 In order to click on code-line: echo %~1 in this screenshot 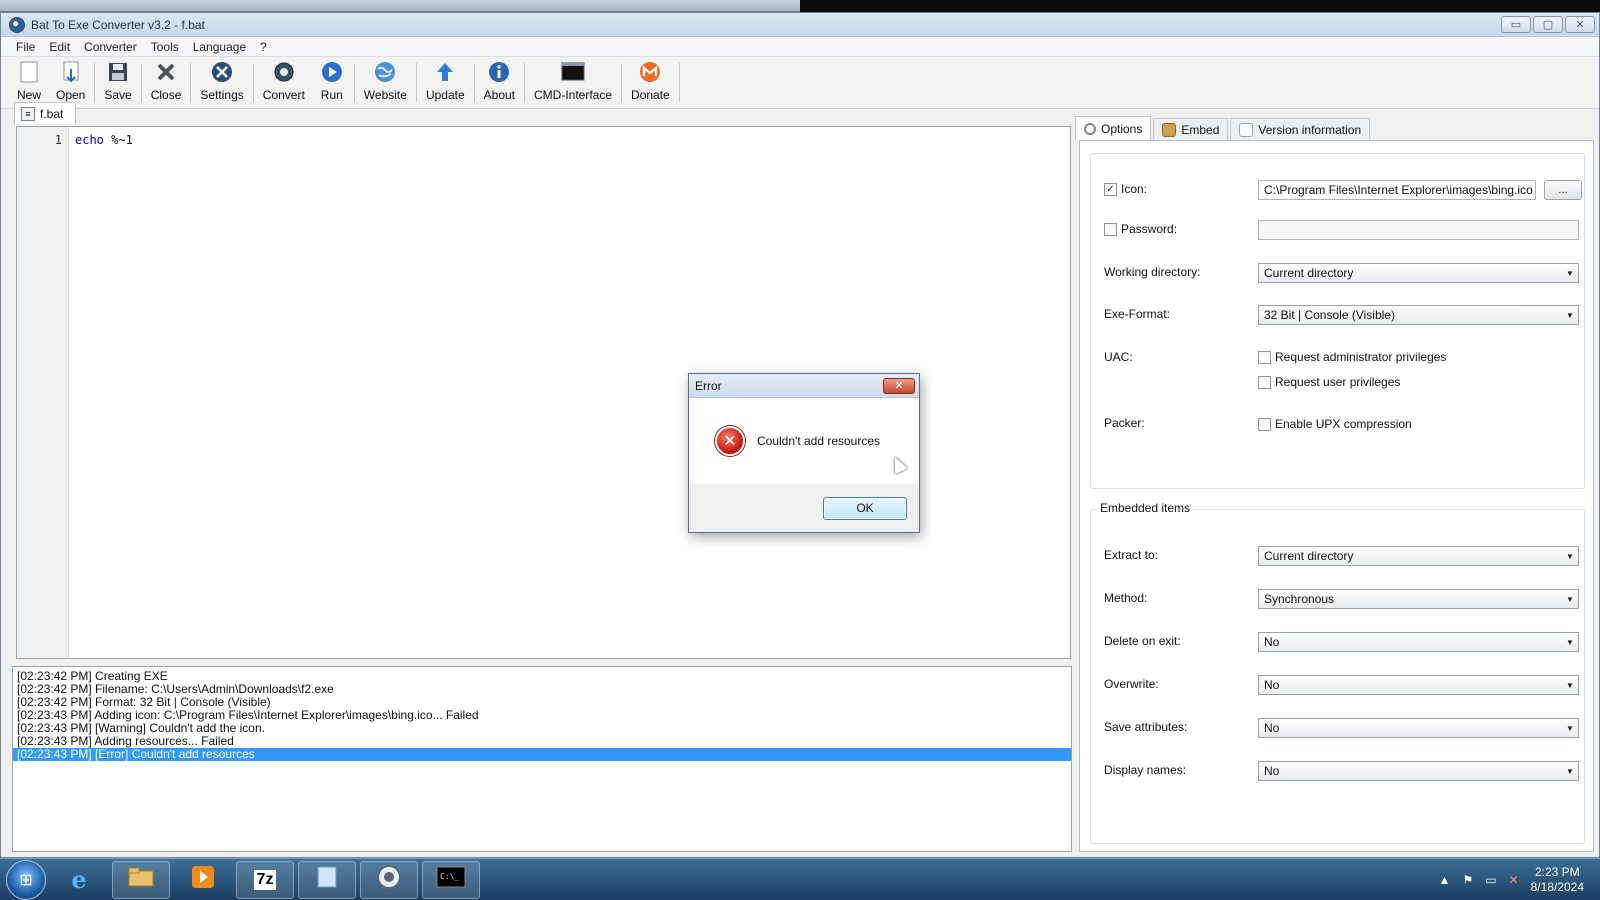, I will do `click(101, 392)`.